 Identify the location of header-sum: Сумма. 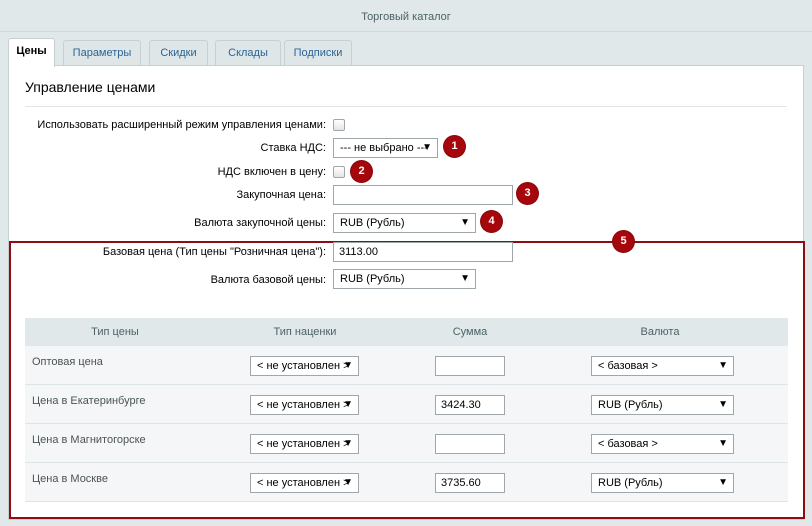
(470, 332).